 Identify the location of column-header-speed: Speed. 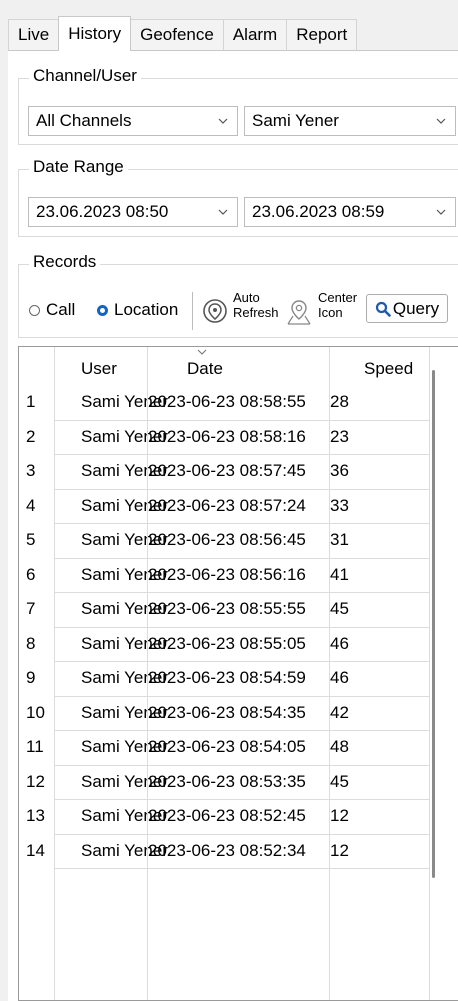
(388, 369).